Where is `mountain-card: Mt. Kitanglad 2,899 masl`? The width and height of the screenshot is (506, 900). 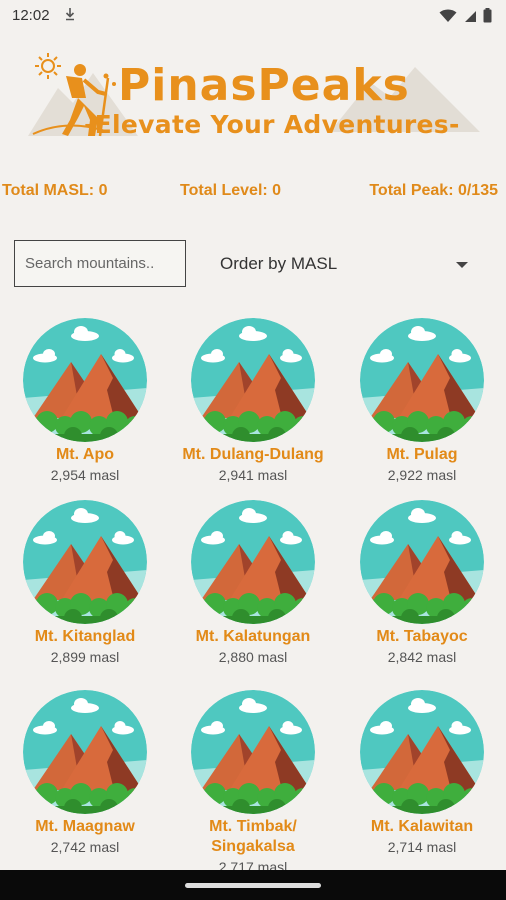 mountain-card: Mt. Kitanglad 2,899 masl is located at coordinates (85, 583).